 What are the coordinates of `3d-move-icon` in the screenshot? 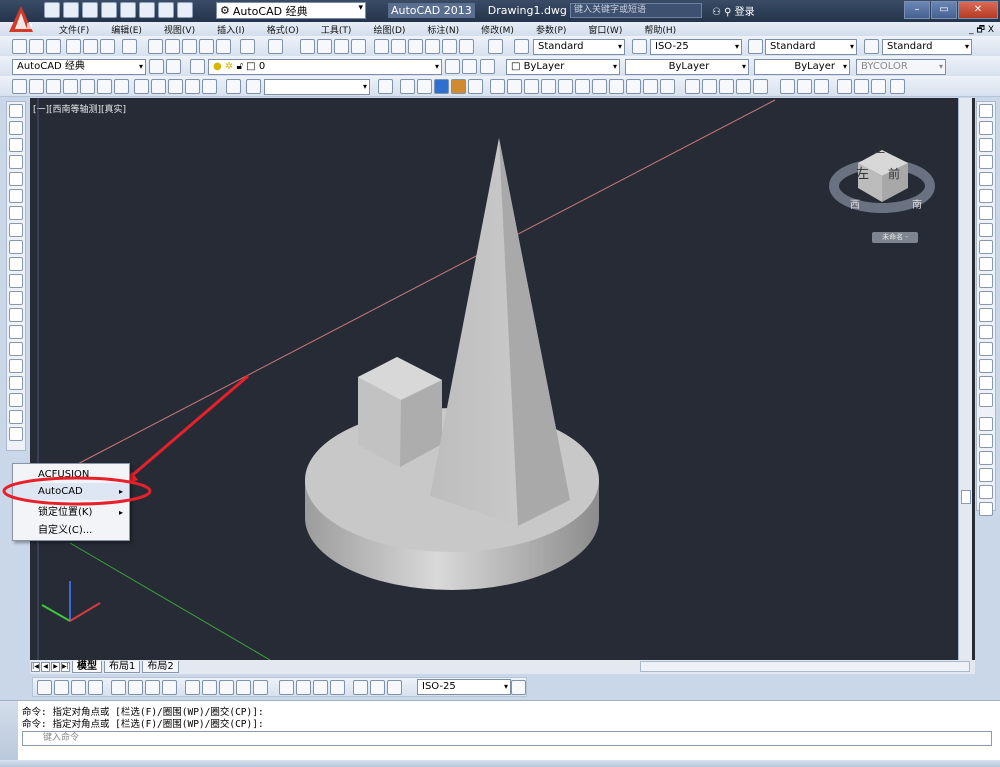 It's located at (692, 86).